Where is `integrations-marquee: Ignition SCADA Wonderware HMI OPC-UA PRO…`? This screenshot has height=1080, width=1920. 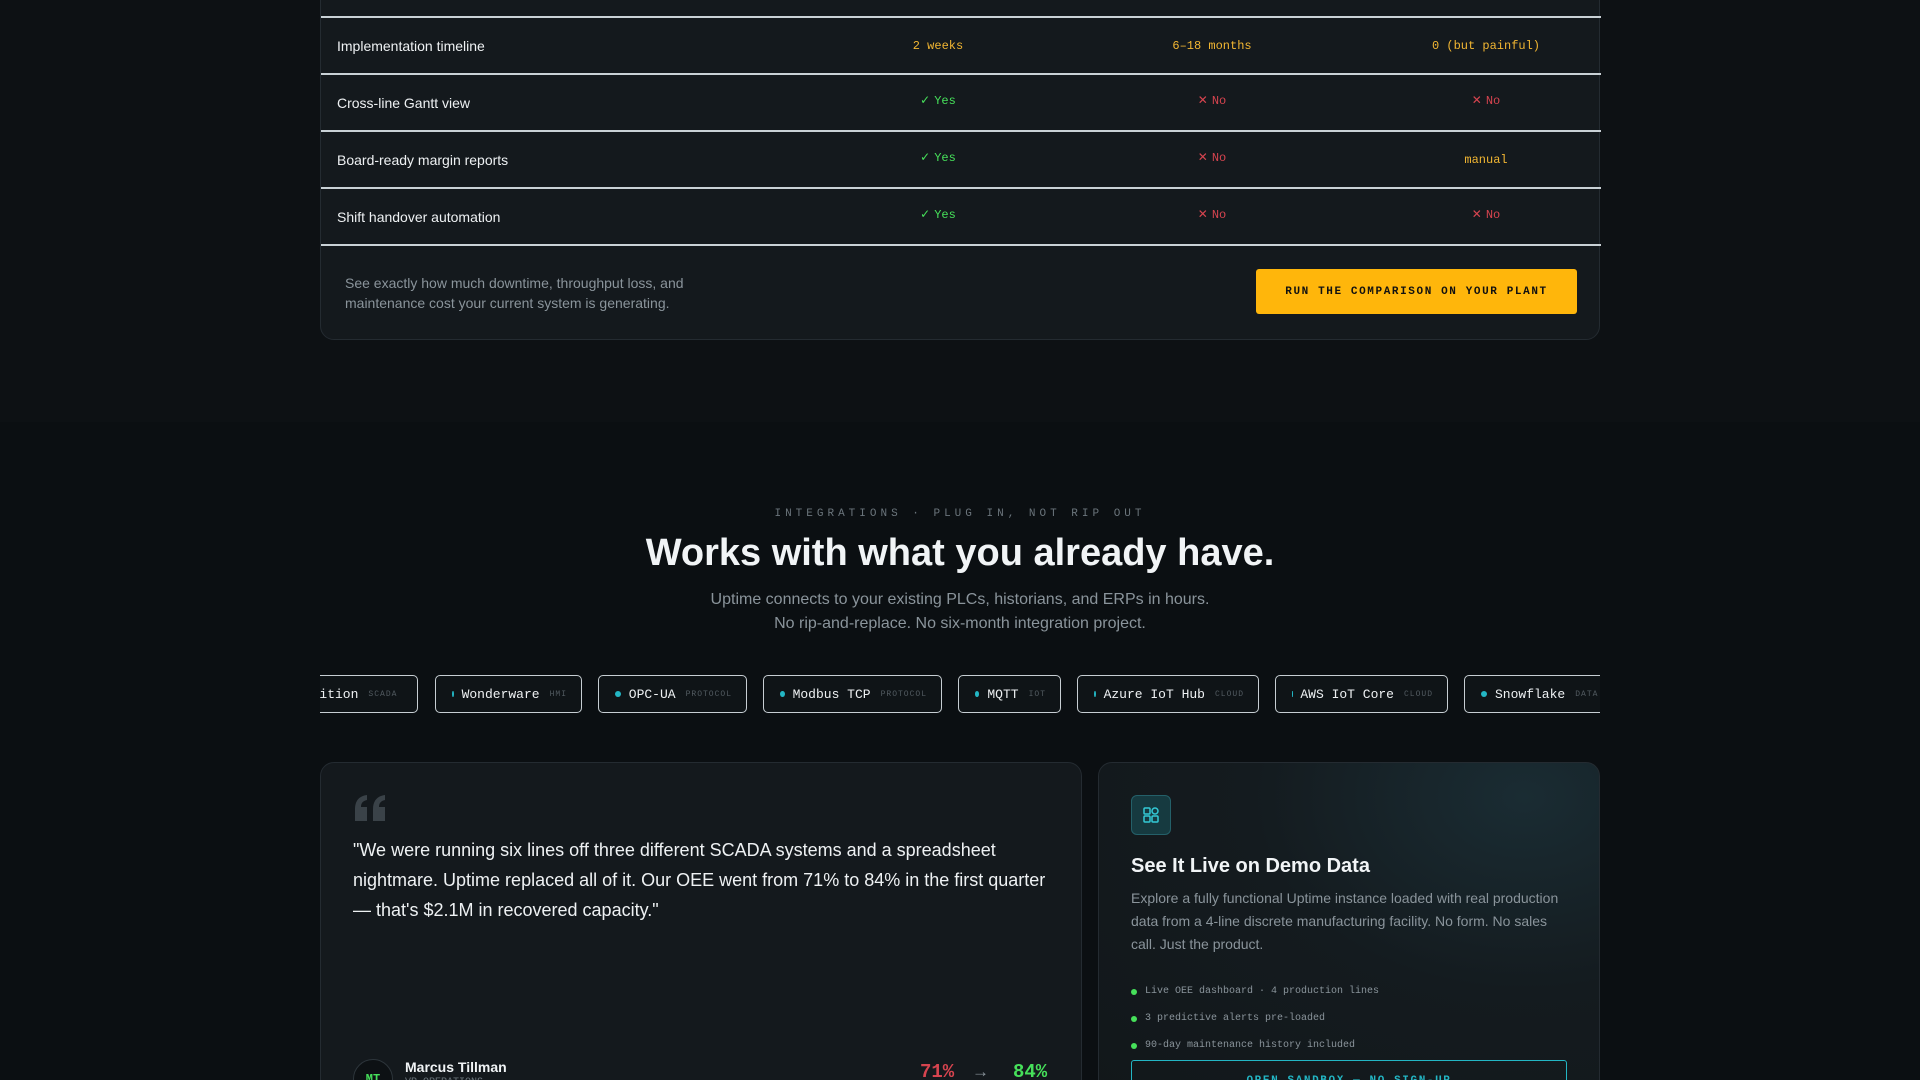
integrations-marquee: Ignition SCADA Wonderware HMI OPC-UA PRO… is located at coordinates (960, 695).